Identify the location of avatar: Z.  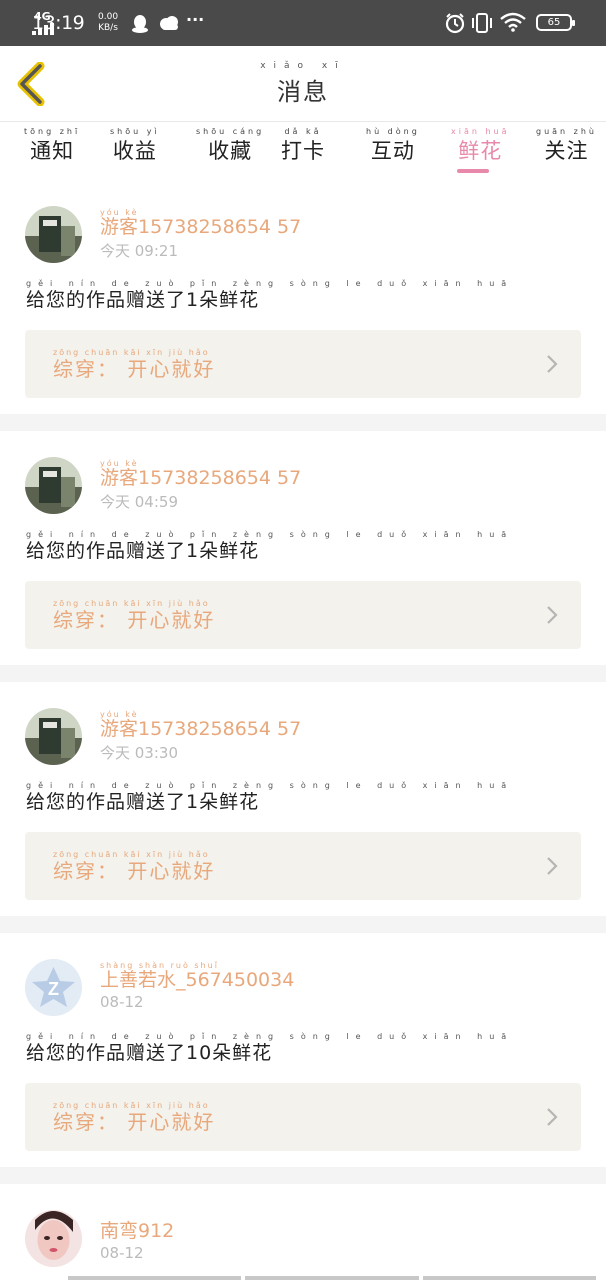
(53, 987).